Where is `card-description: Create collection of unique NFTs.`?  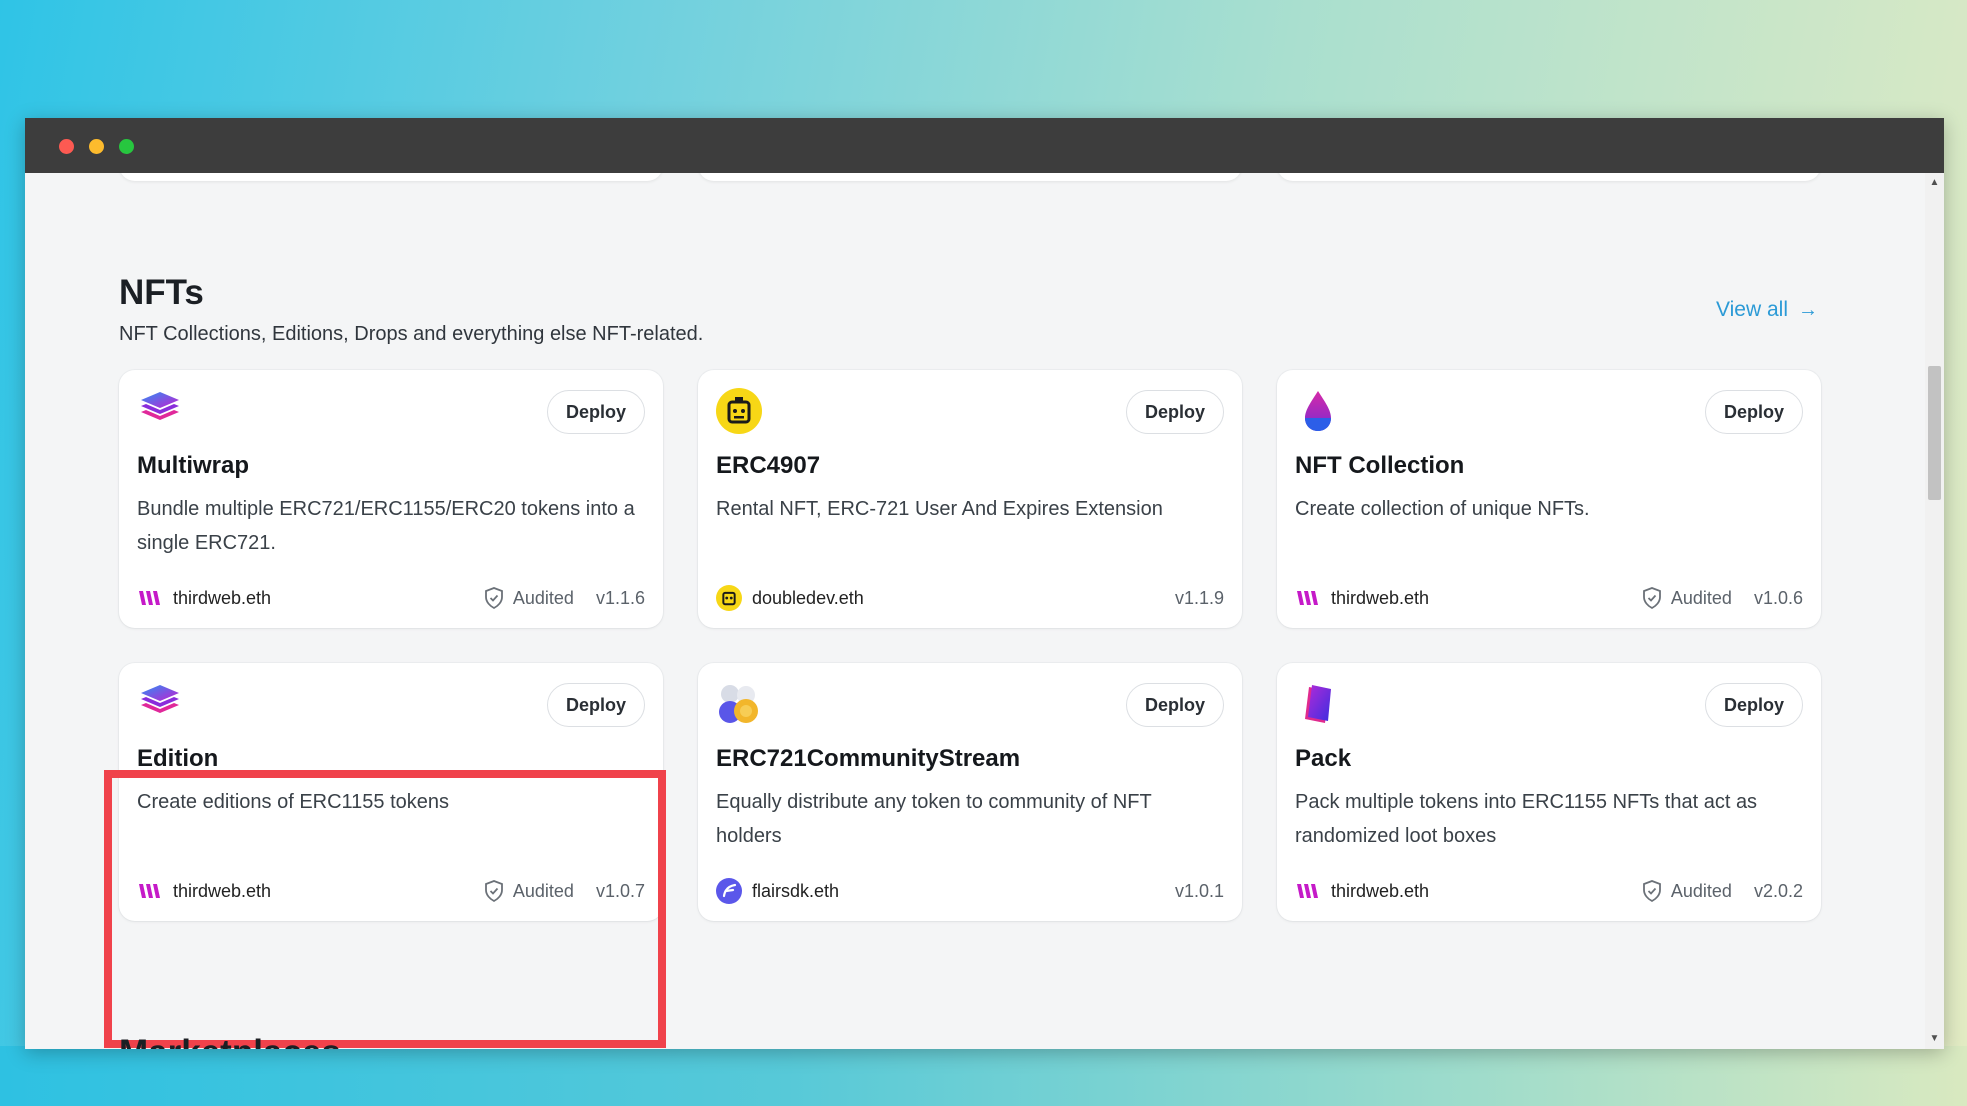
card-description: Create collection of unique NFTs. is located at coordinates (1442, 509).